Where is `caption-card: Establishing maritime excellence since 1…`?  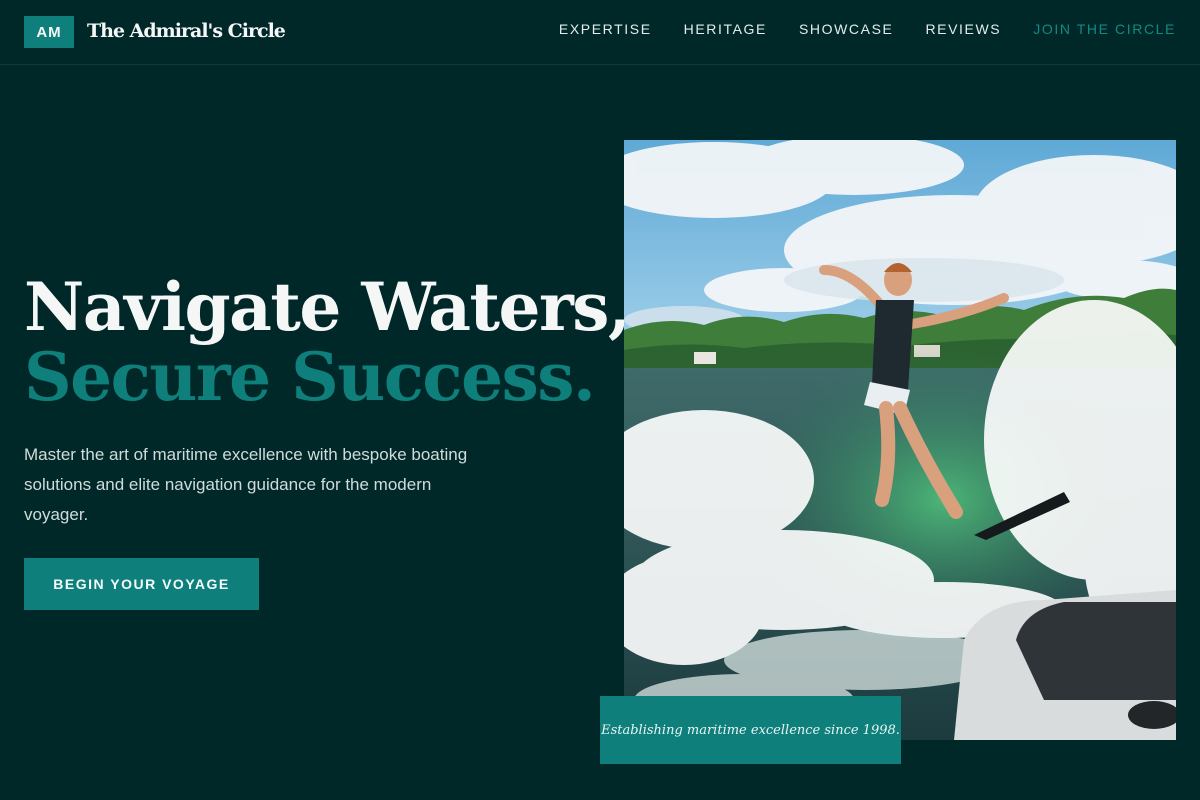
caption-card: Establishing maritime excellence since 1… is located at coordinates (750, 730).